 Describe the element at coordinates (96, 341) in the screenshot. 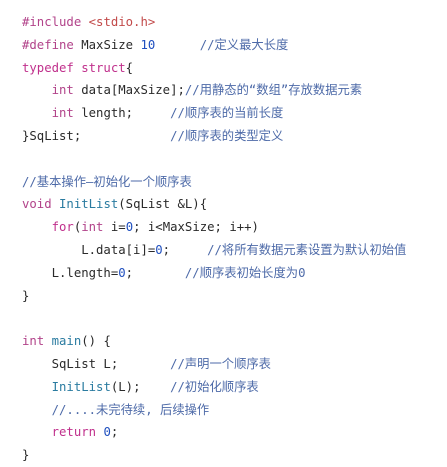

I see `code-token: () {` at that location.